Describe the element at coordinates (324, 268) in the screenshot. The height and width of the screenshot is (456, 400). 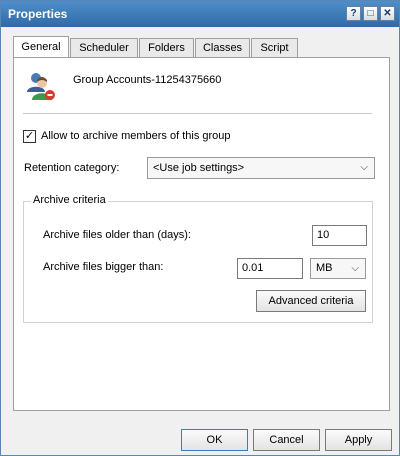
I see `size-unit-value: MB` at that location.